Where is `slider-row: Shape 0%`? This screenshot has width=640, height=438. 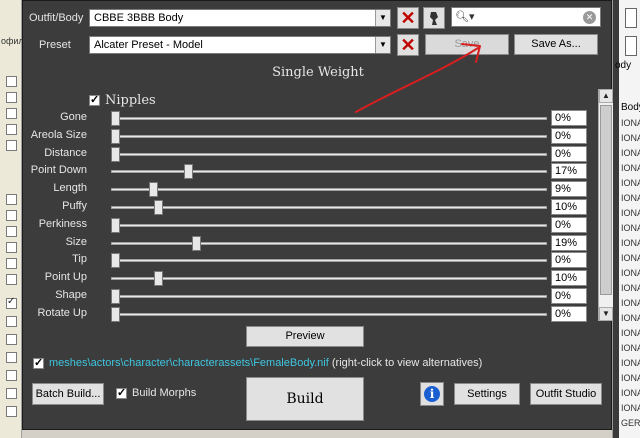 slider-row: Shape 0% is located at coordinates (318, 296).